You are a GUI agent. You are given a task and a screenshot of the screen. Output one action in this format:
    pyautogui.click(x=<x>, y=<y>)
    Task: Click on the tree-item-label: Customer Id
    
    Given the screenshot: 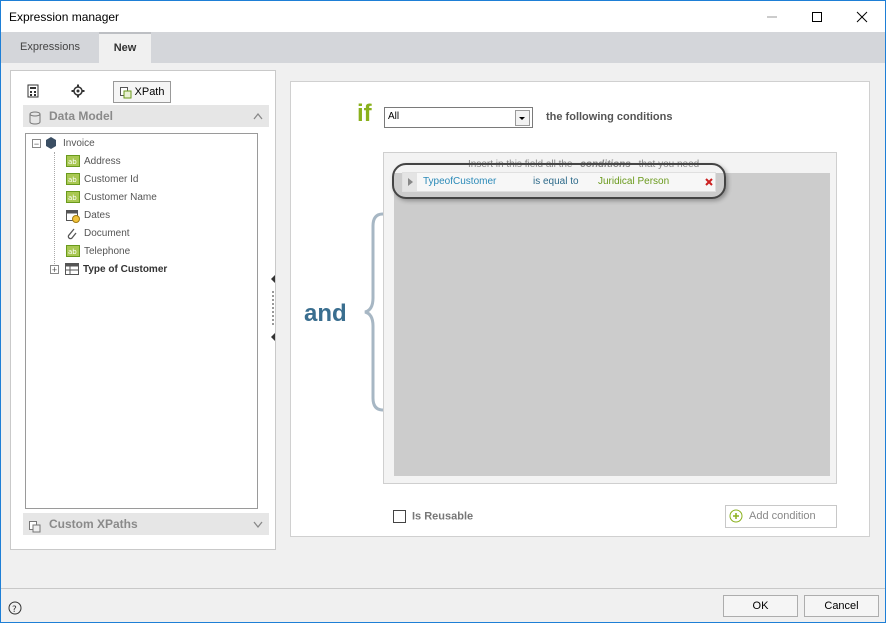 What is the action you would take?
    pyautogui.click(x=111, y=179)
    